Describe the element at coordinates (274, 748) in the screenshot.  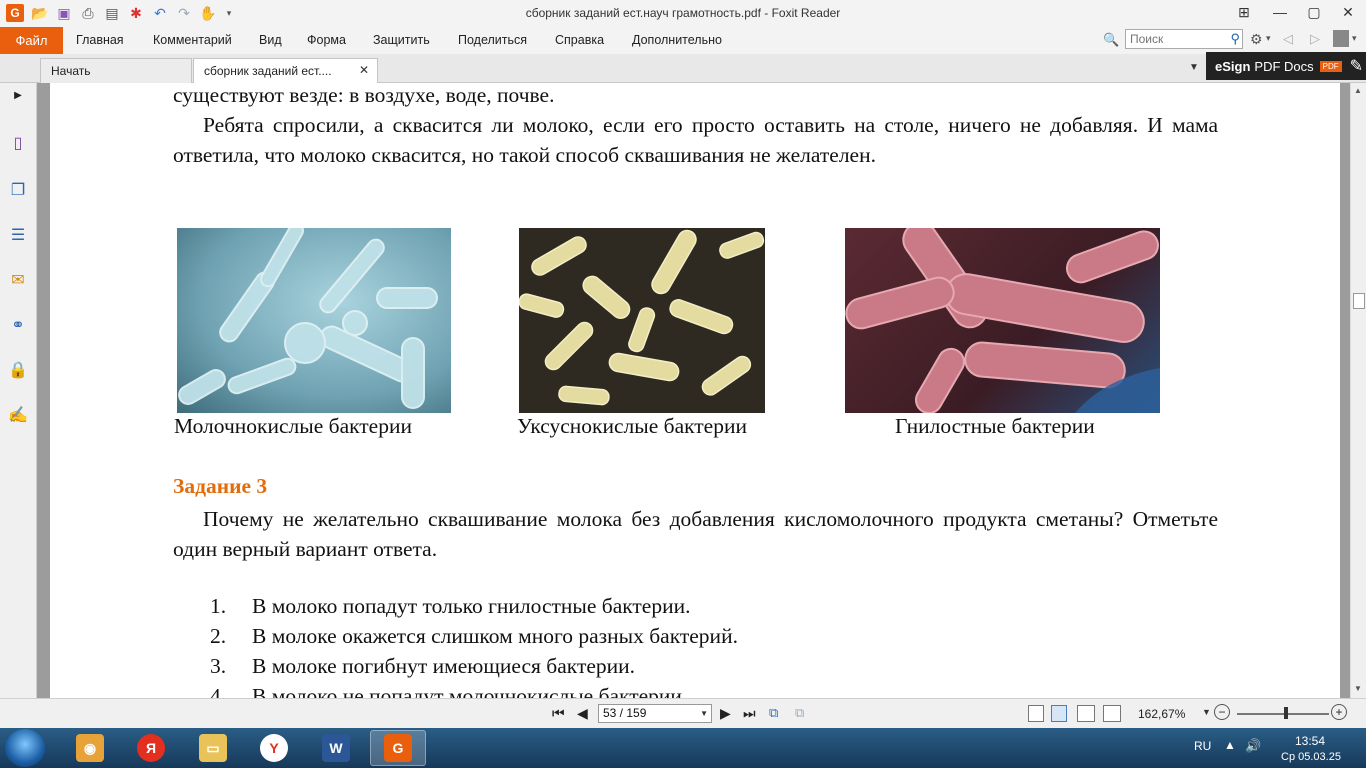
I see `taskbar-app-yandex-y: Y` at that location.